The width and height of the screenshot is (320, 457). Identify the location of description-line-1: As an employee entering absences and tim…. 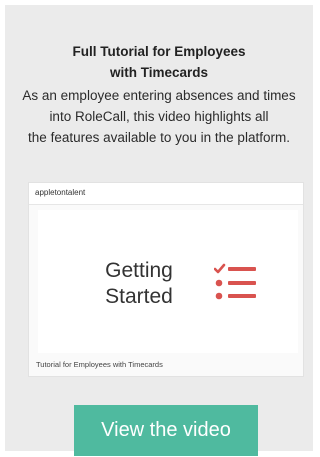
(159, 95).